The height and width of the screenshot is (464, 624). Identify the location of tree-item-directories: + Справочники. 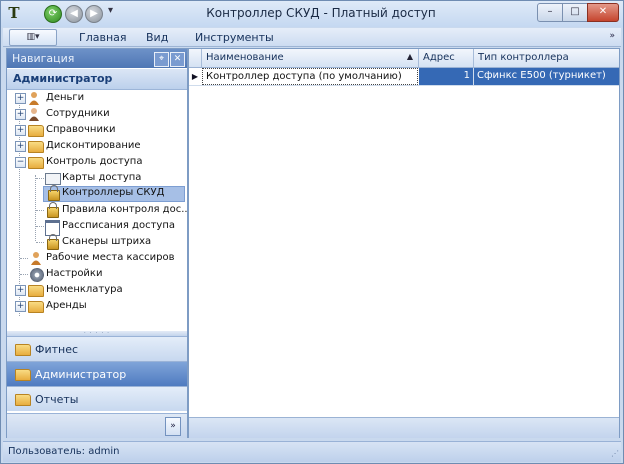
(97, 130).